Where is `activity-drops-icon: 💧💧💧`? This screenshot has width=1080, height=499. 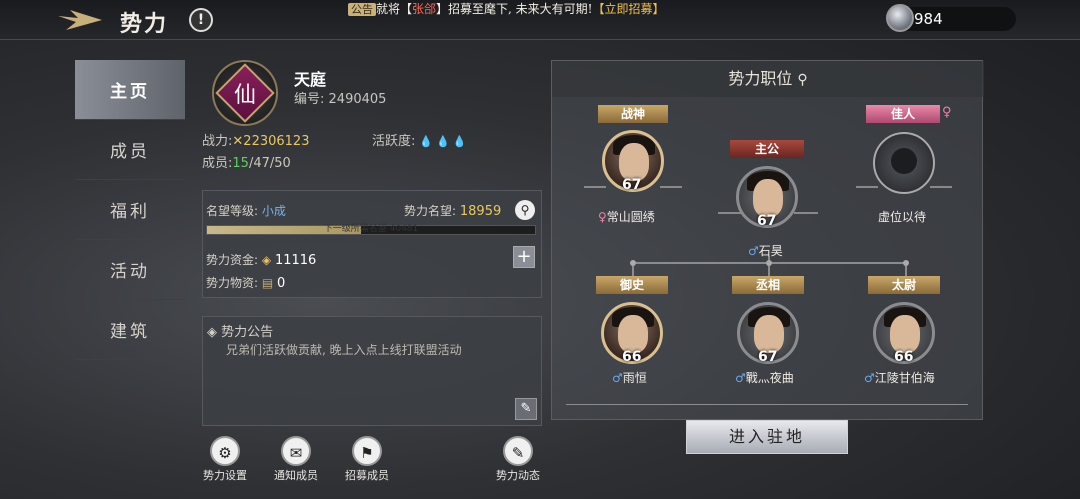
activity-drops-icon: 💧💧💧 is located at coordinates (444, 141).